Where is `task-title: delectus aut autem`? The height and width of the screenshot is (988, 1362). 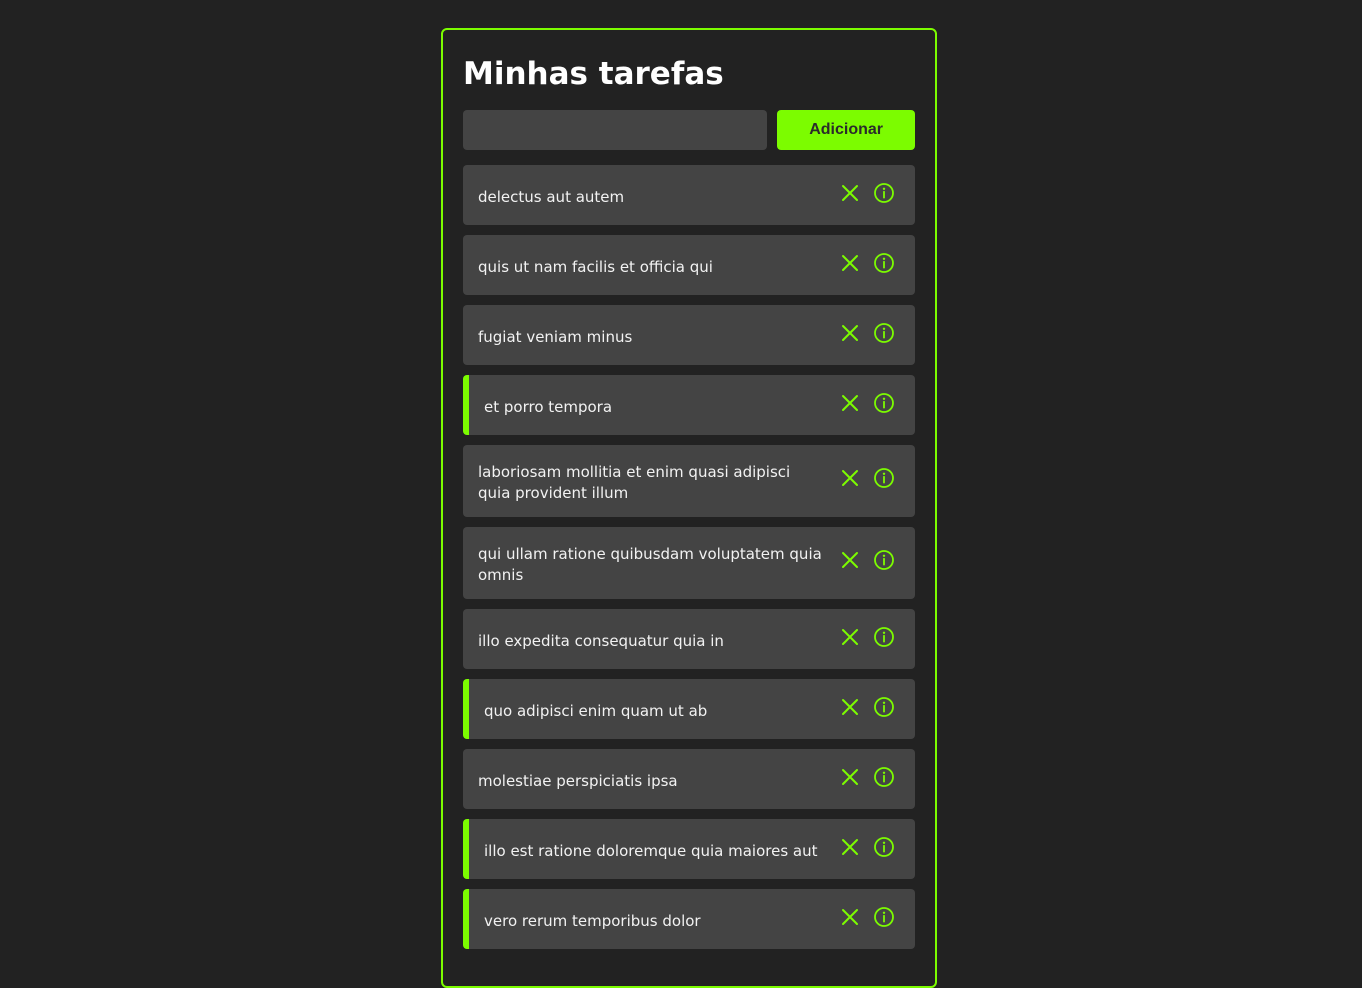
task-title: delectus aut autem is located at coordinates (551, 196).